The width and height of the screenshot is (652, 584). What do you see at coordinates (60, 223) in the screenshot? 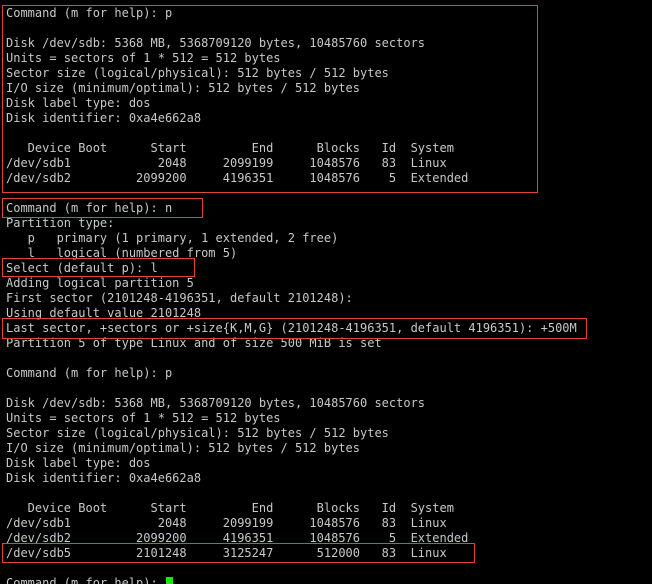
I see `terminal-line: Partition type:` at bounding box center [60, 223].